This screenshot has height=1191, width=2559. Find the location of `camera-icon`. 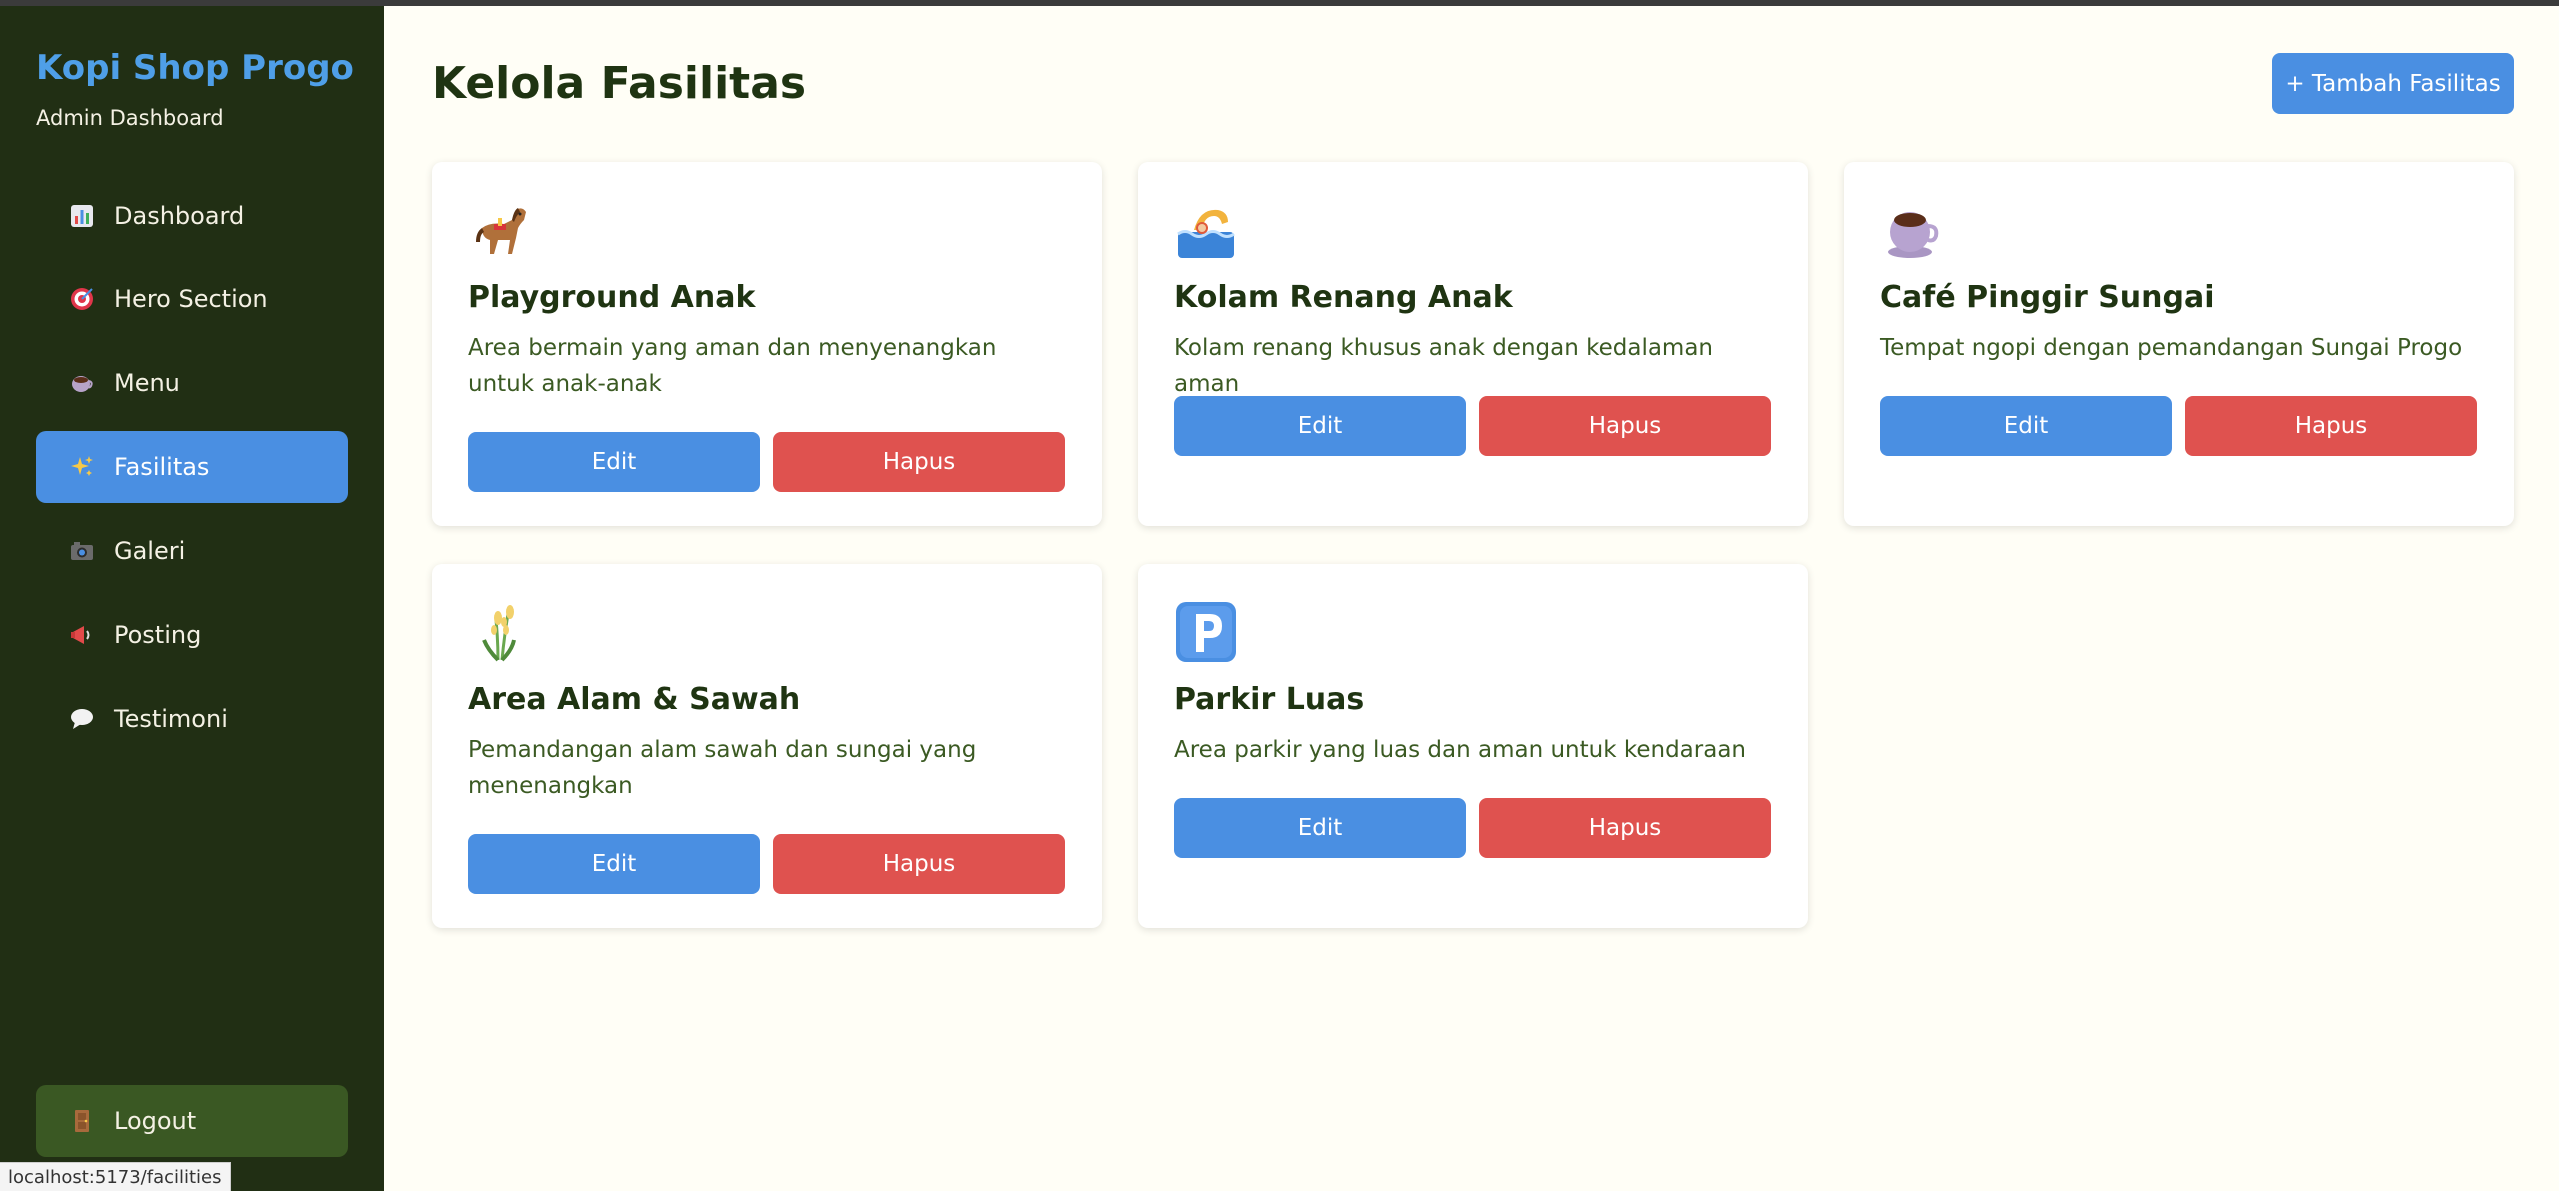

camera-icon is located at coordinates (82, 551).